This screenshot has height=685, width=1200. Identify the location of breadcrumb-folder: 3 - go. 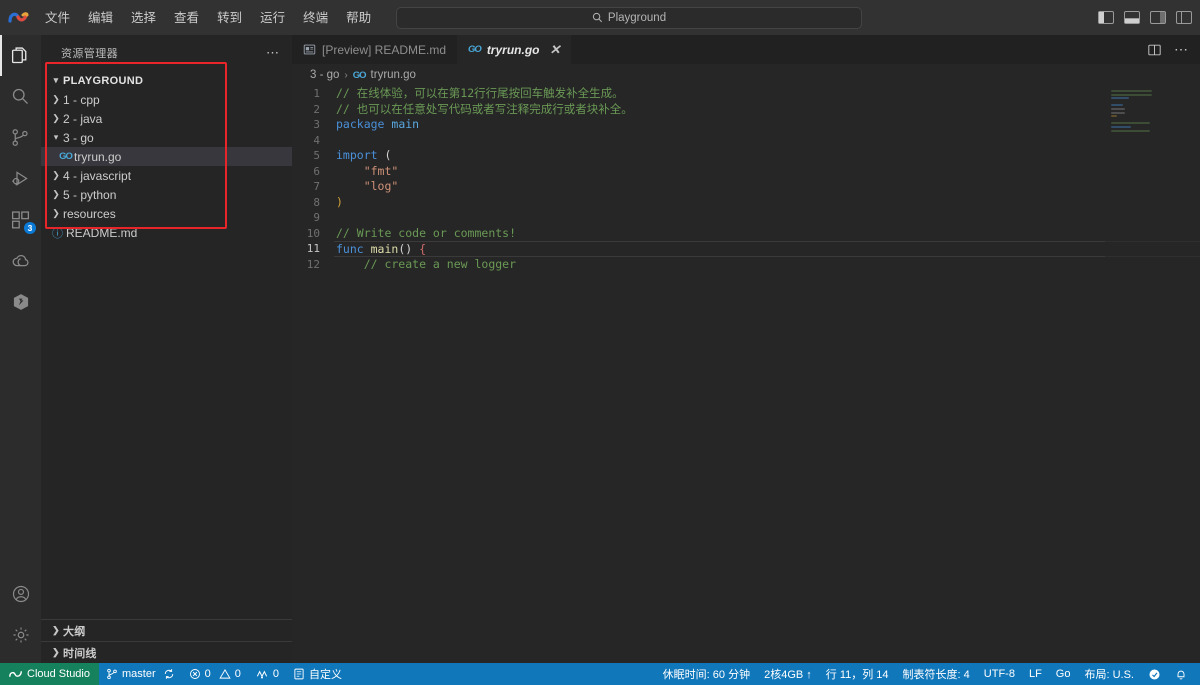
(324, 75).